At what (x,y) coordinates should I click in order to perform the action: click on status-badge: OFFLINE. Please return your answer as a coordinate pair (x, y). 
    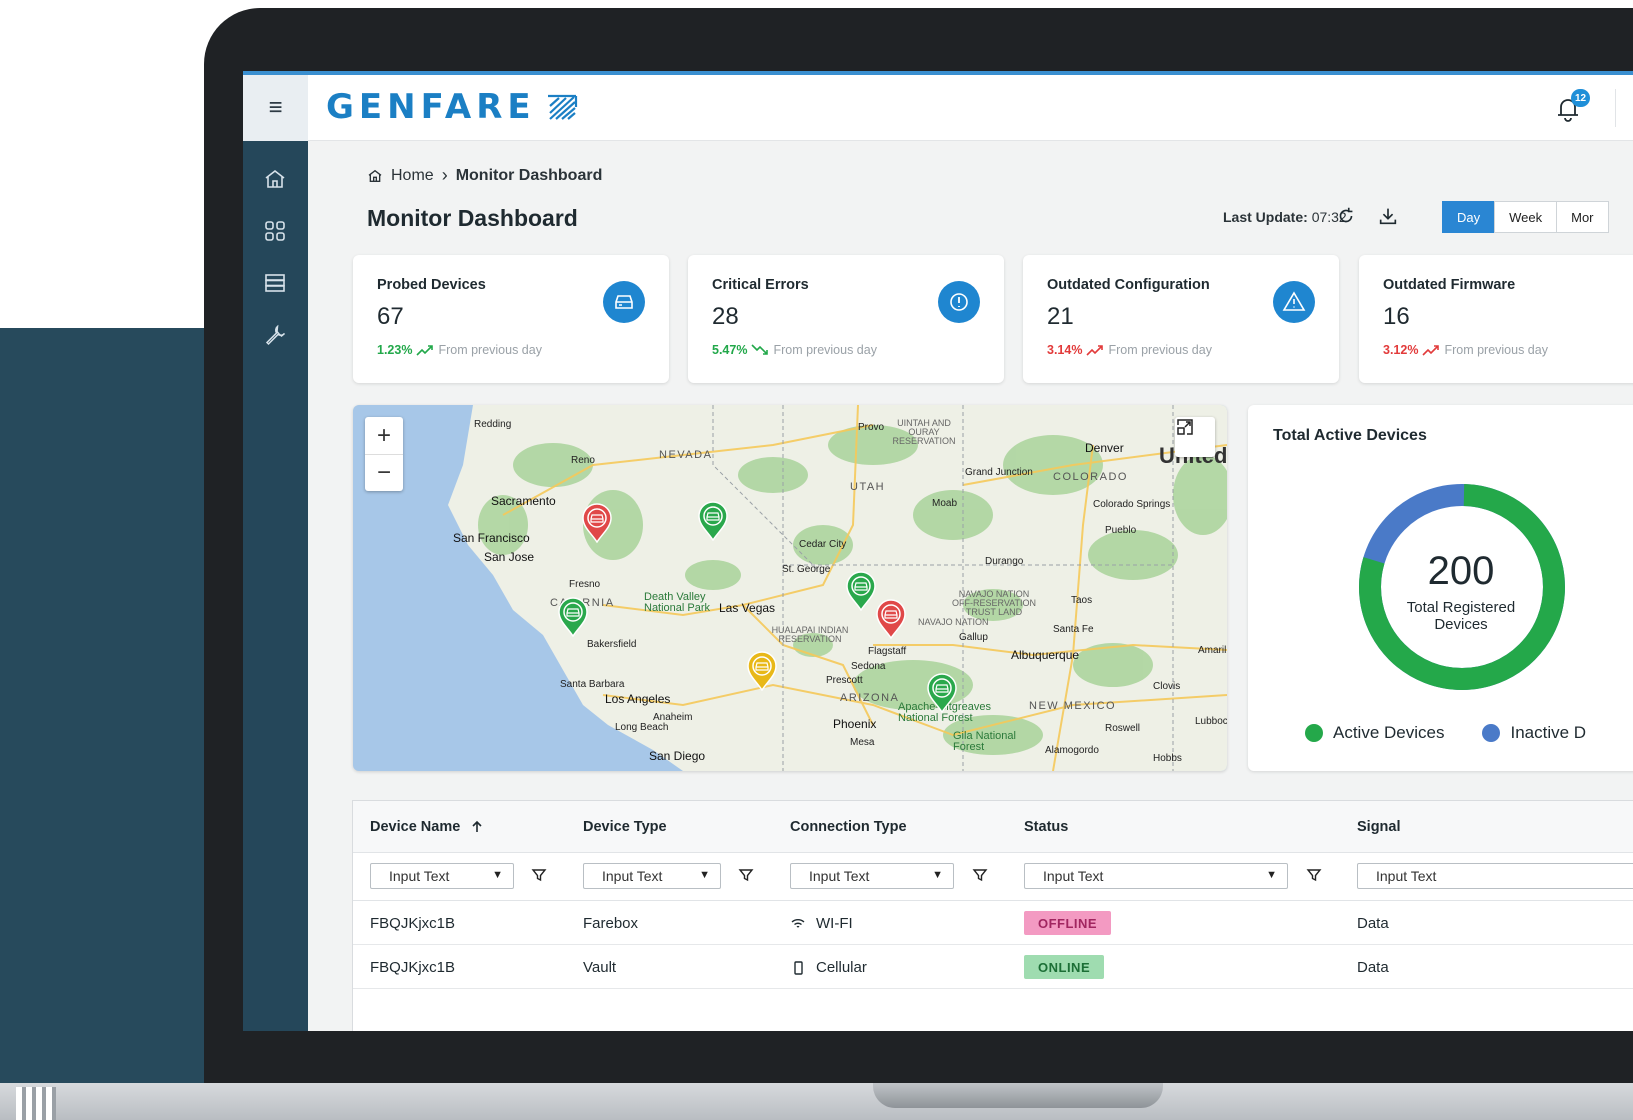
    Looking at the image, I should click on (1068, 923).